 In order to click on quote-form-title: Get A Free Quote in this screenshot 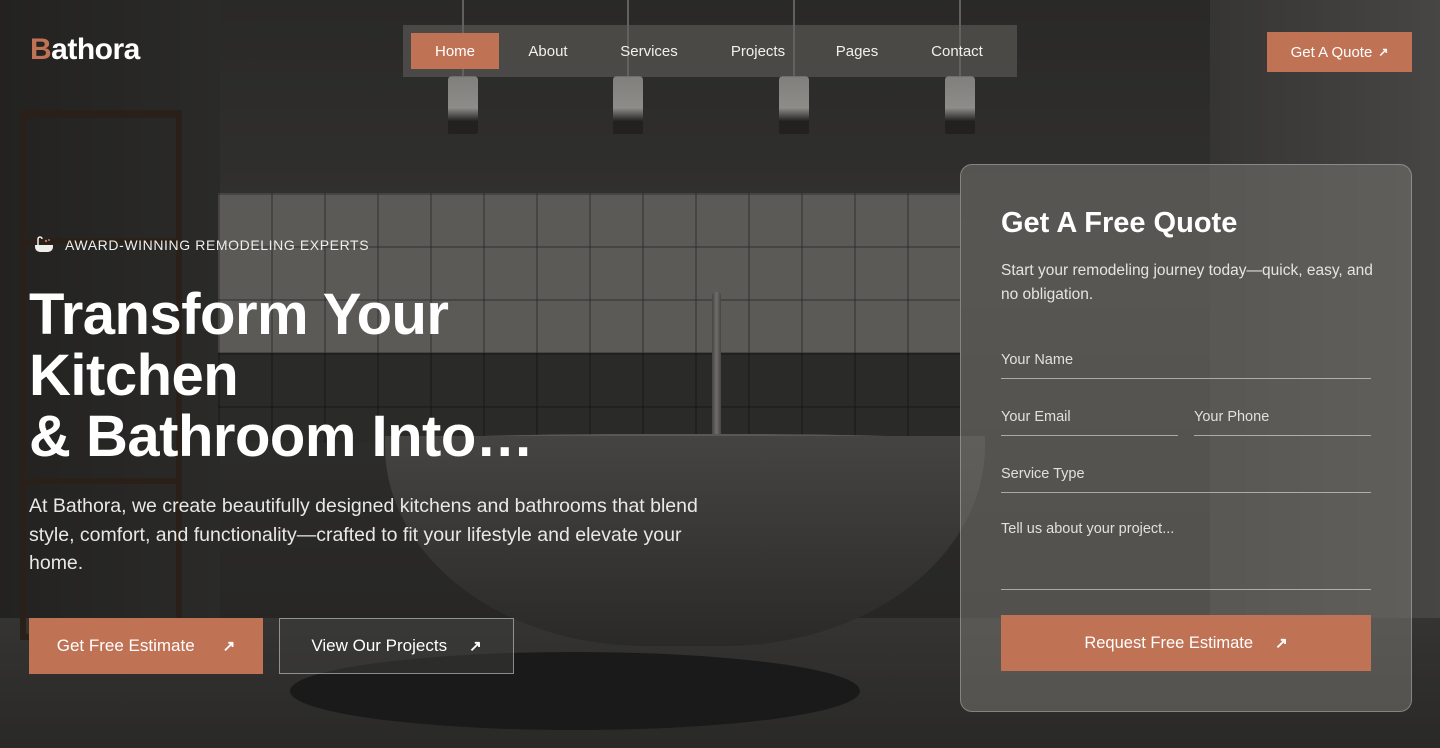, I will do `click(1119, 223)`.